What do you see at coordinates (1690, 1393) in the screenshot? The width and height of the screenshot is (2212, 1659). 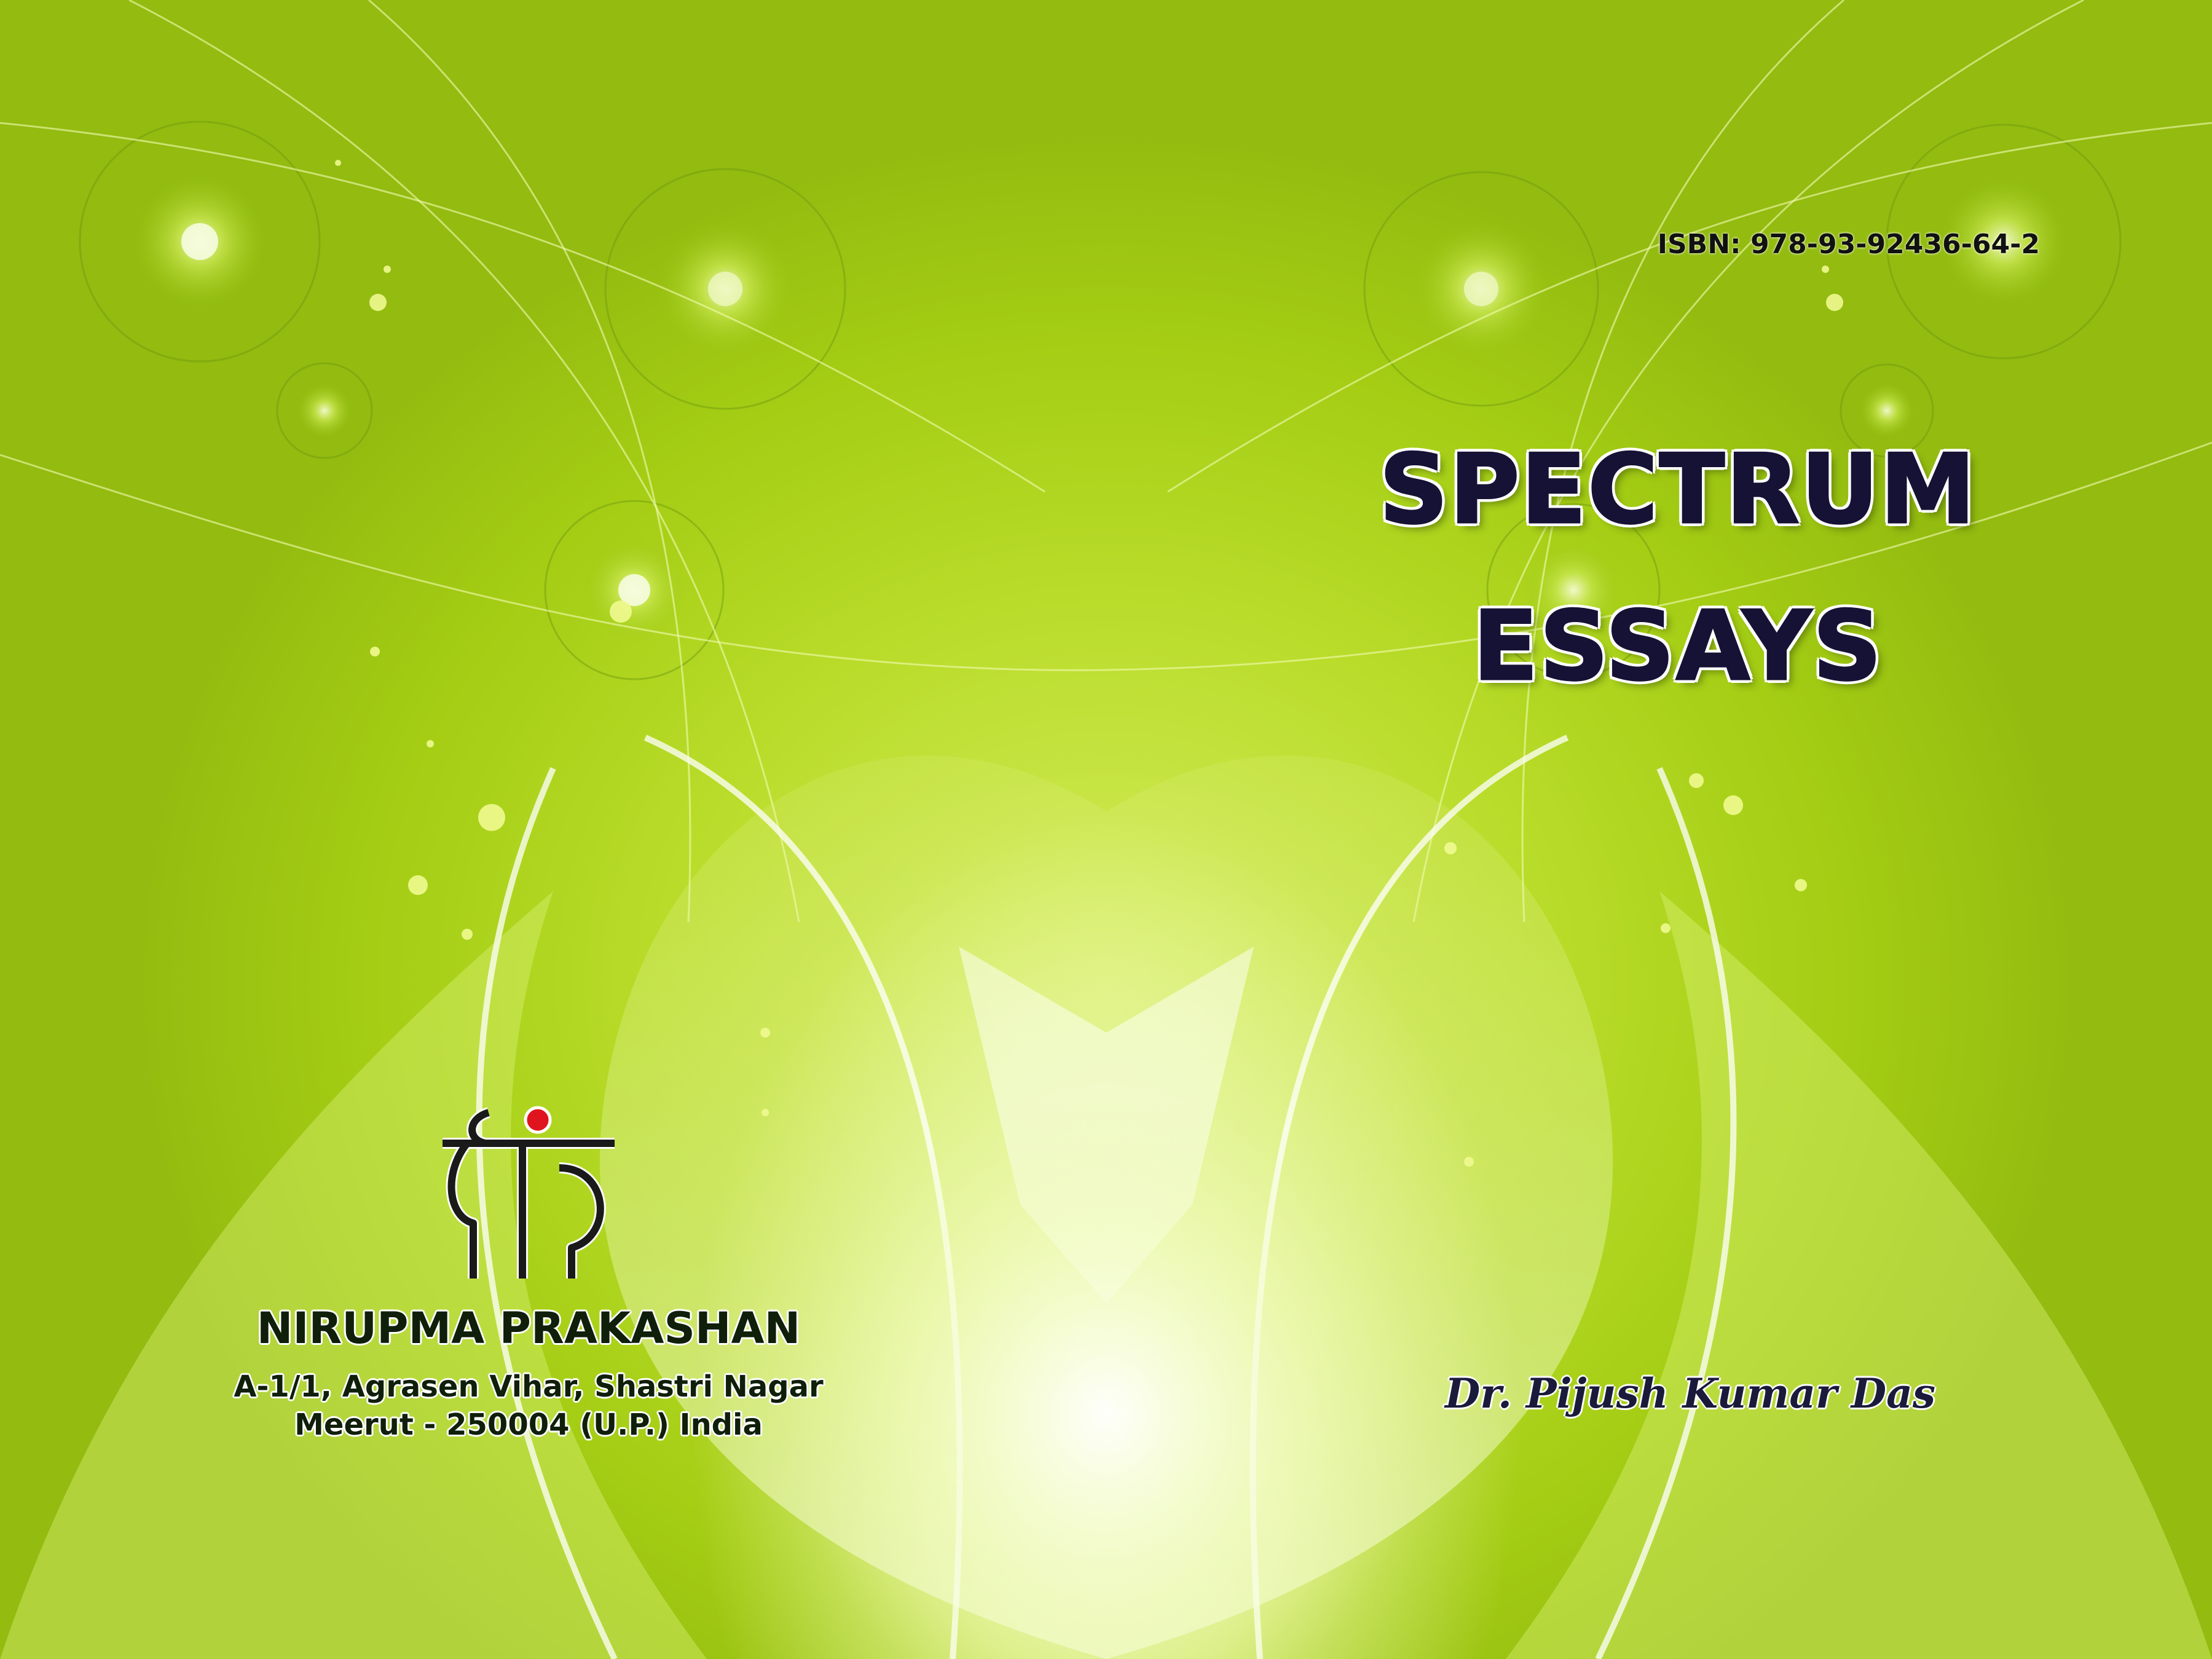 I see `author-name: Dr. Pijush Kumar Das` at bounding box center [1690, 1393].